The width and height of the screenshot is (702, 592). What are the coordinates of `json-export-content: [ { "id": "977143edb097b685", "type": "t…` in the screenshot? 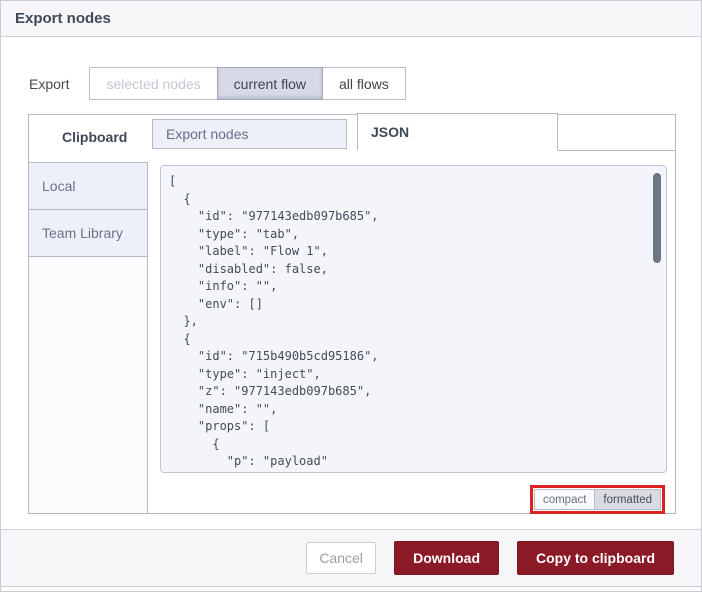 It's located at (274, 321).